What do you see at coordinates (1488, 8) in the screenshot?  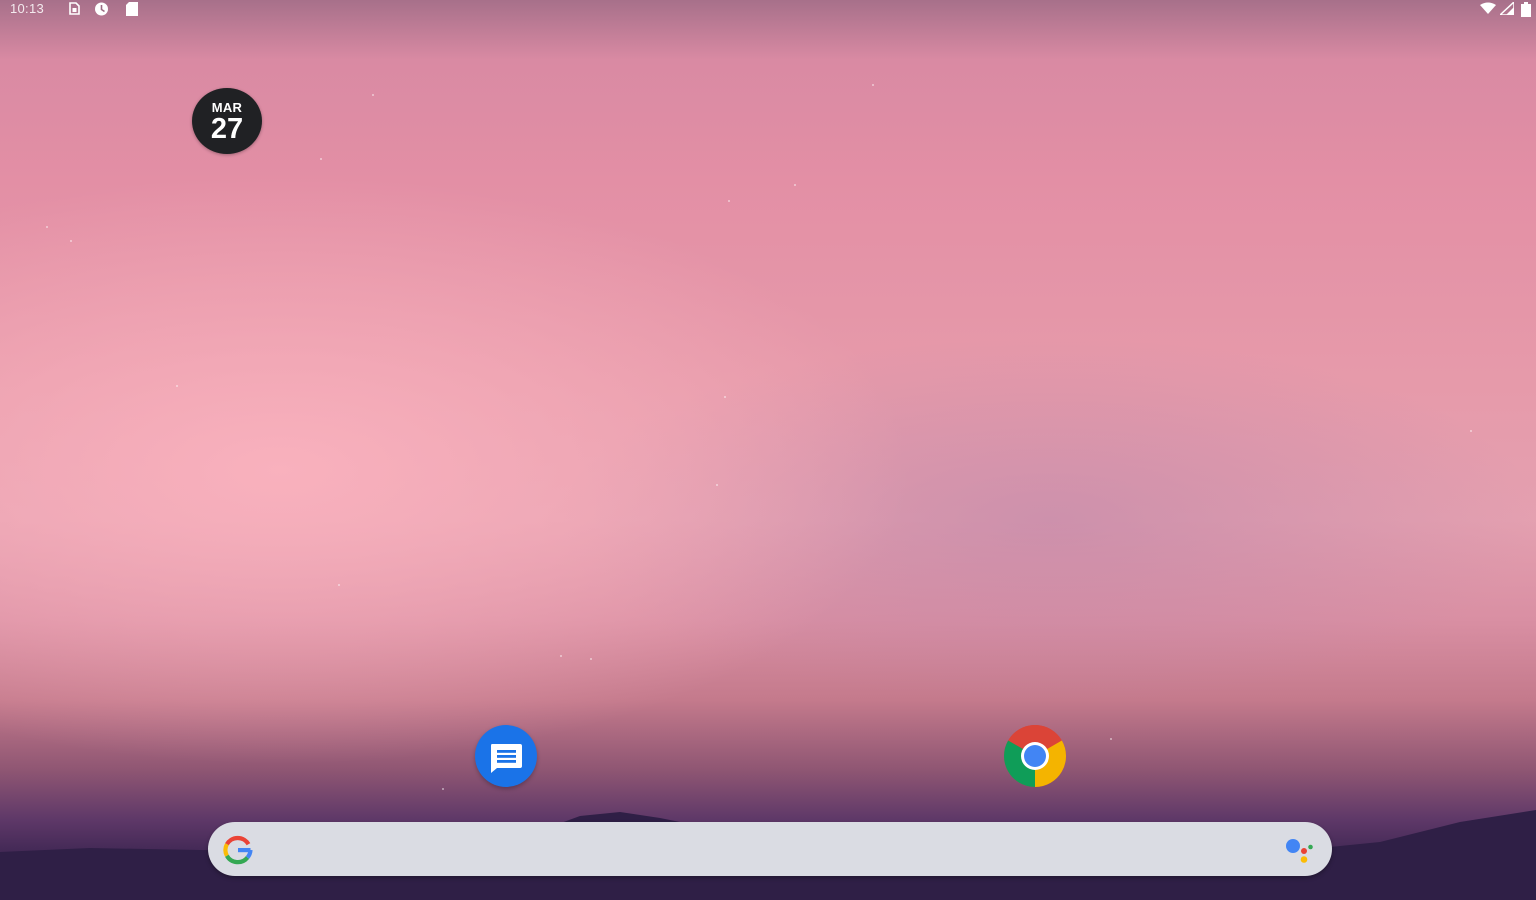 I see `wifi-icon` at bounding box center [1488, 8].